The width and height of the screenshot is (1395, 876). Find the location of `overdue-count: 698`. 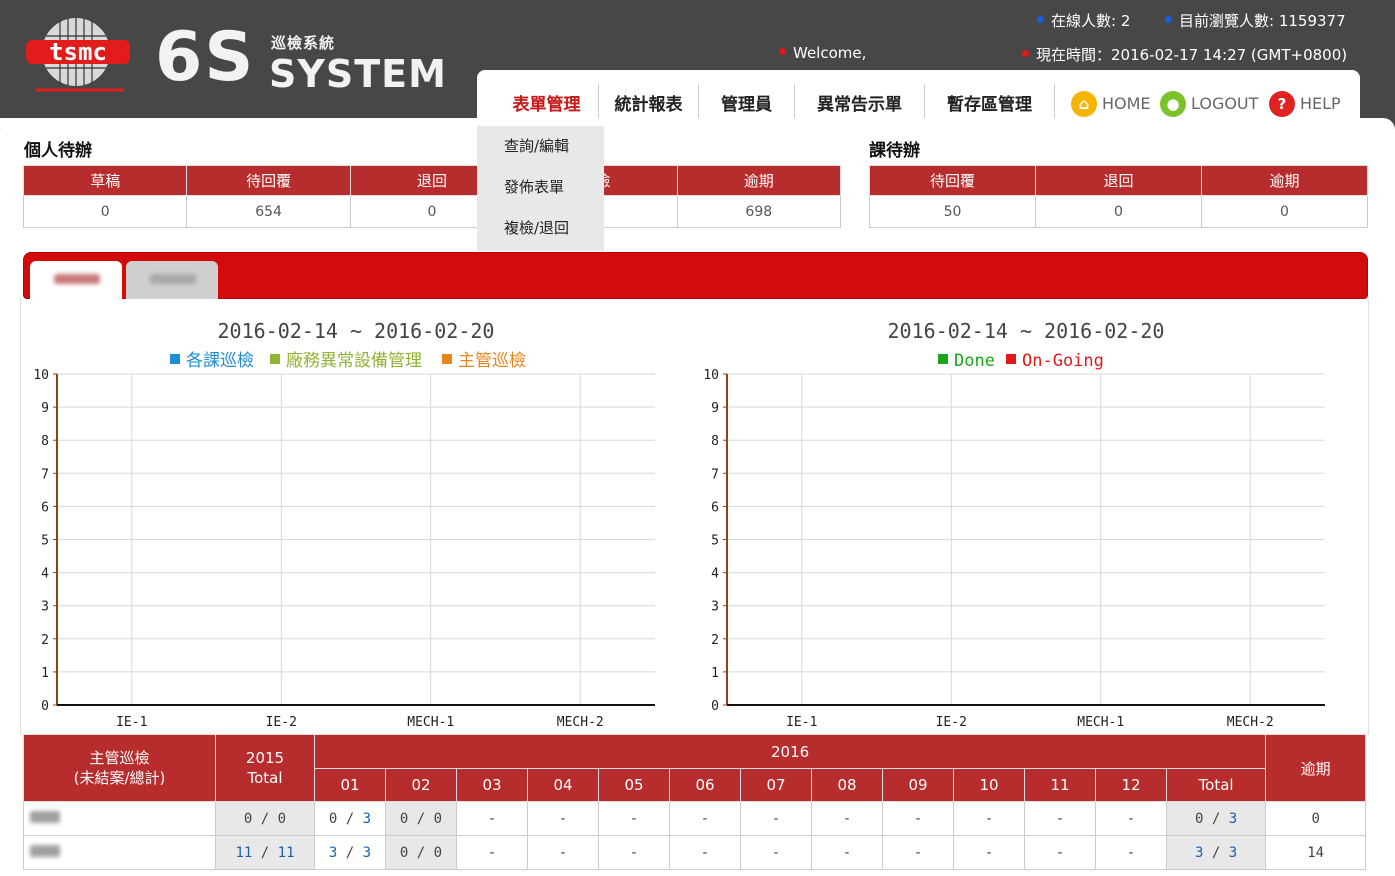

overdue-count: 698 is located at coordinates (759, 211).